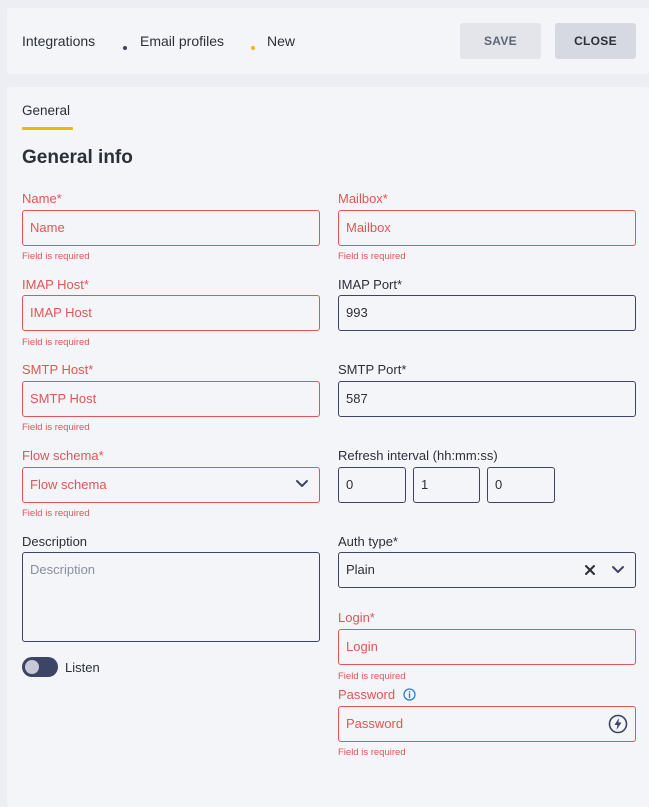 The height and width of the screenshot is (807, 649). What do you see at coordinates (68, 484) in the screenshot?
I see `flow-schema-placeholder: Flow schema` at bounding box center [68, 484].